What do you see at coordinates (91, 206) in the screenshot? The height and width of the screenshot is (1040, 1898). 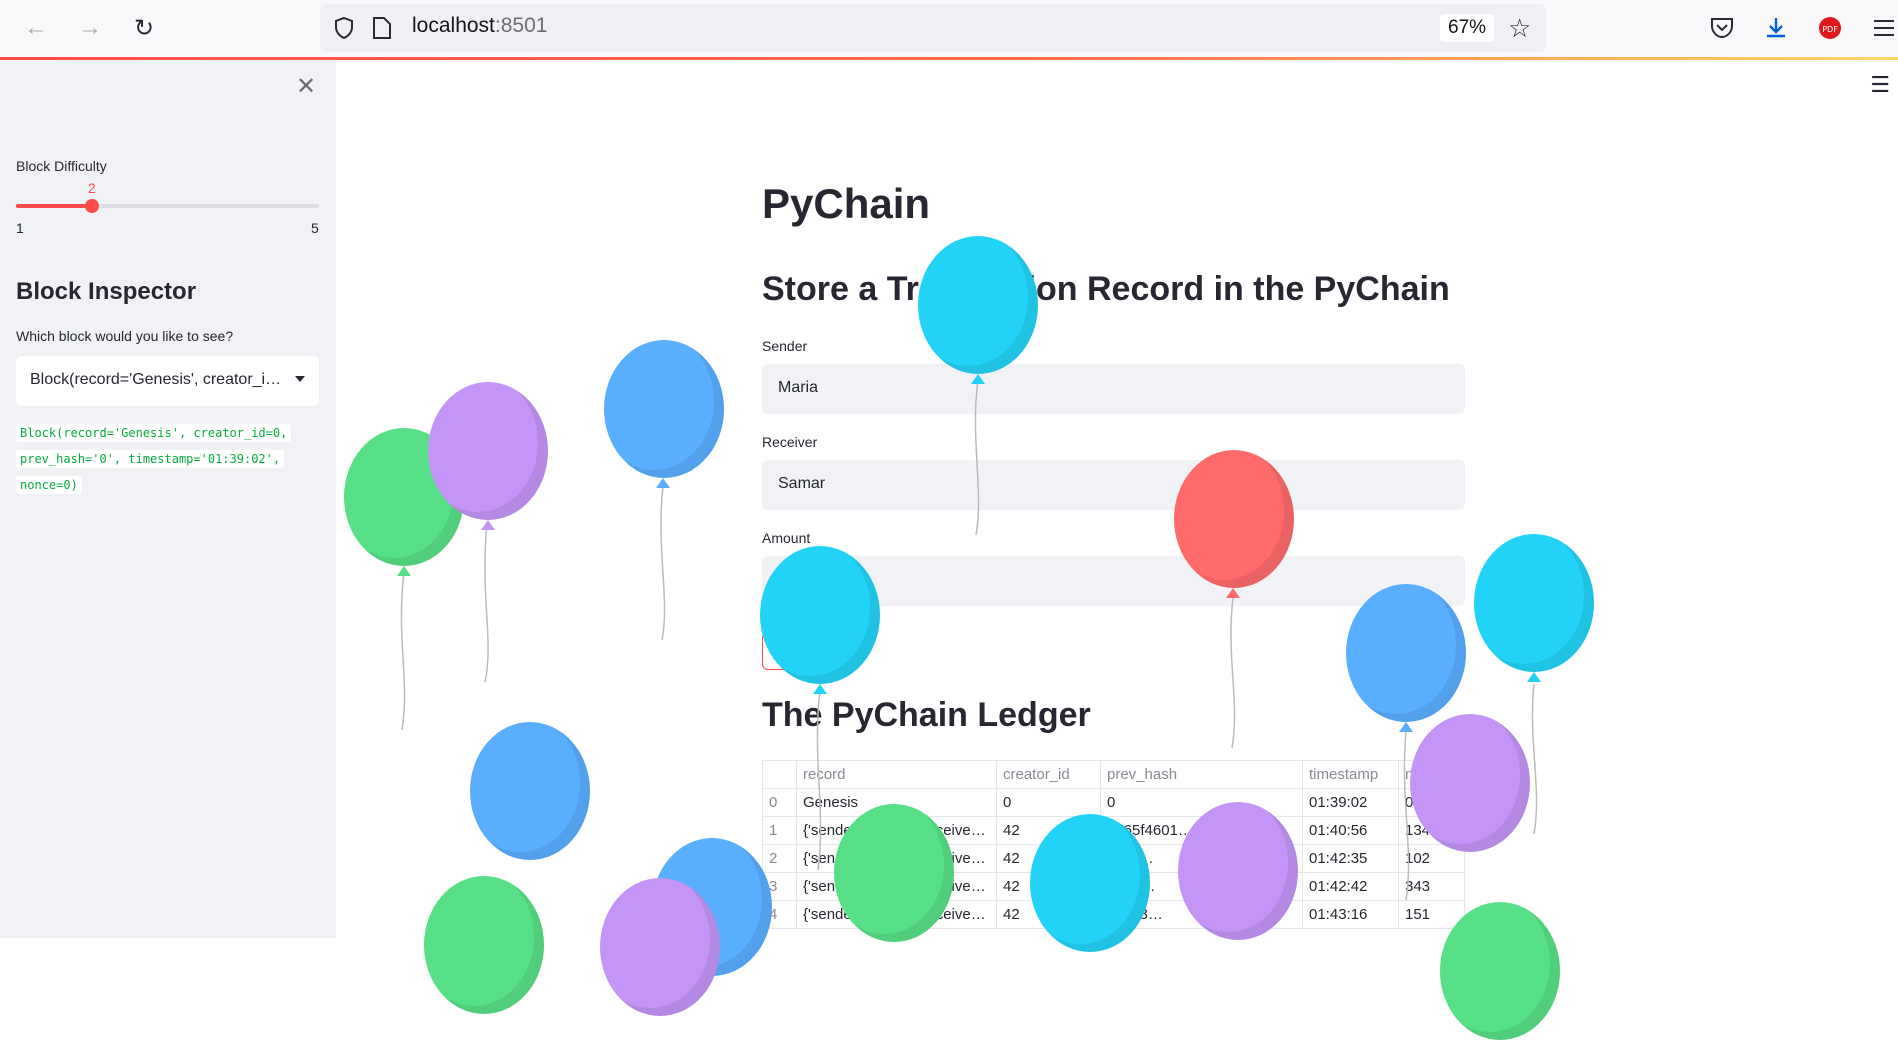 I see `slider-thumb` at bounding box center [91, 206].